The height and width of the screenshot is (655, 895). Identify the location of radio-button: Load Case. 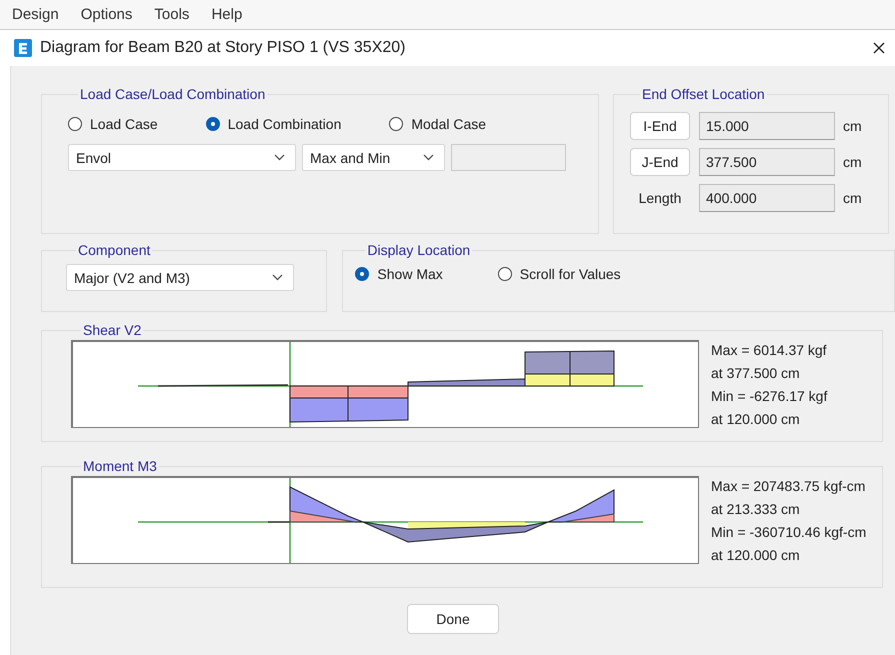
(113, 124).